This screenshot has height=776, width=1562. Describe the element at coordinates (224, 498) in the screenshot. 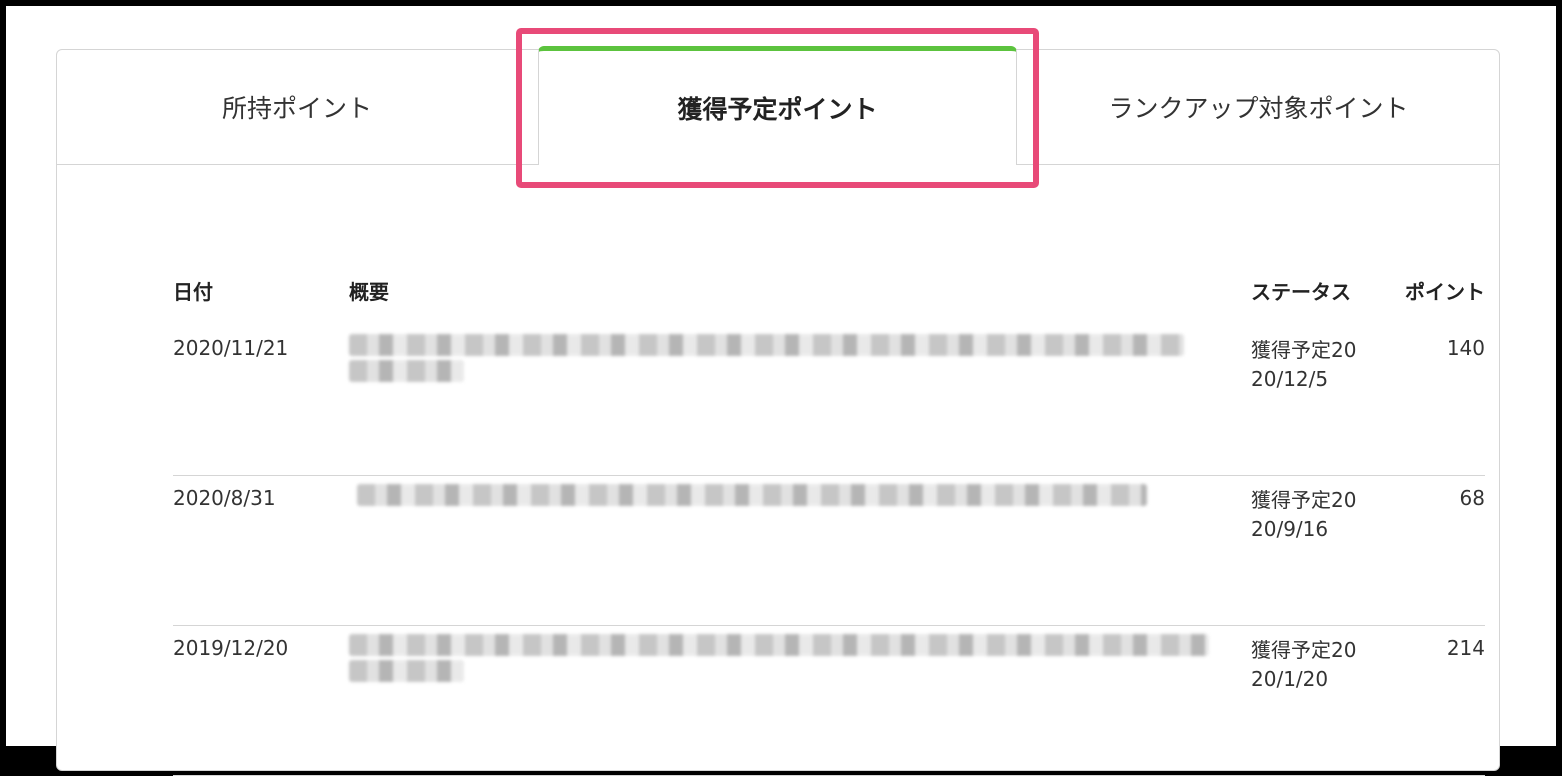

I see `row-date: 2020/8/31` at that location.